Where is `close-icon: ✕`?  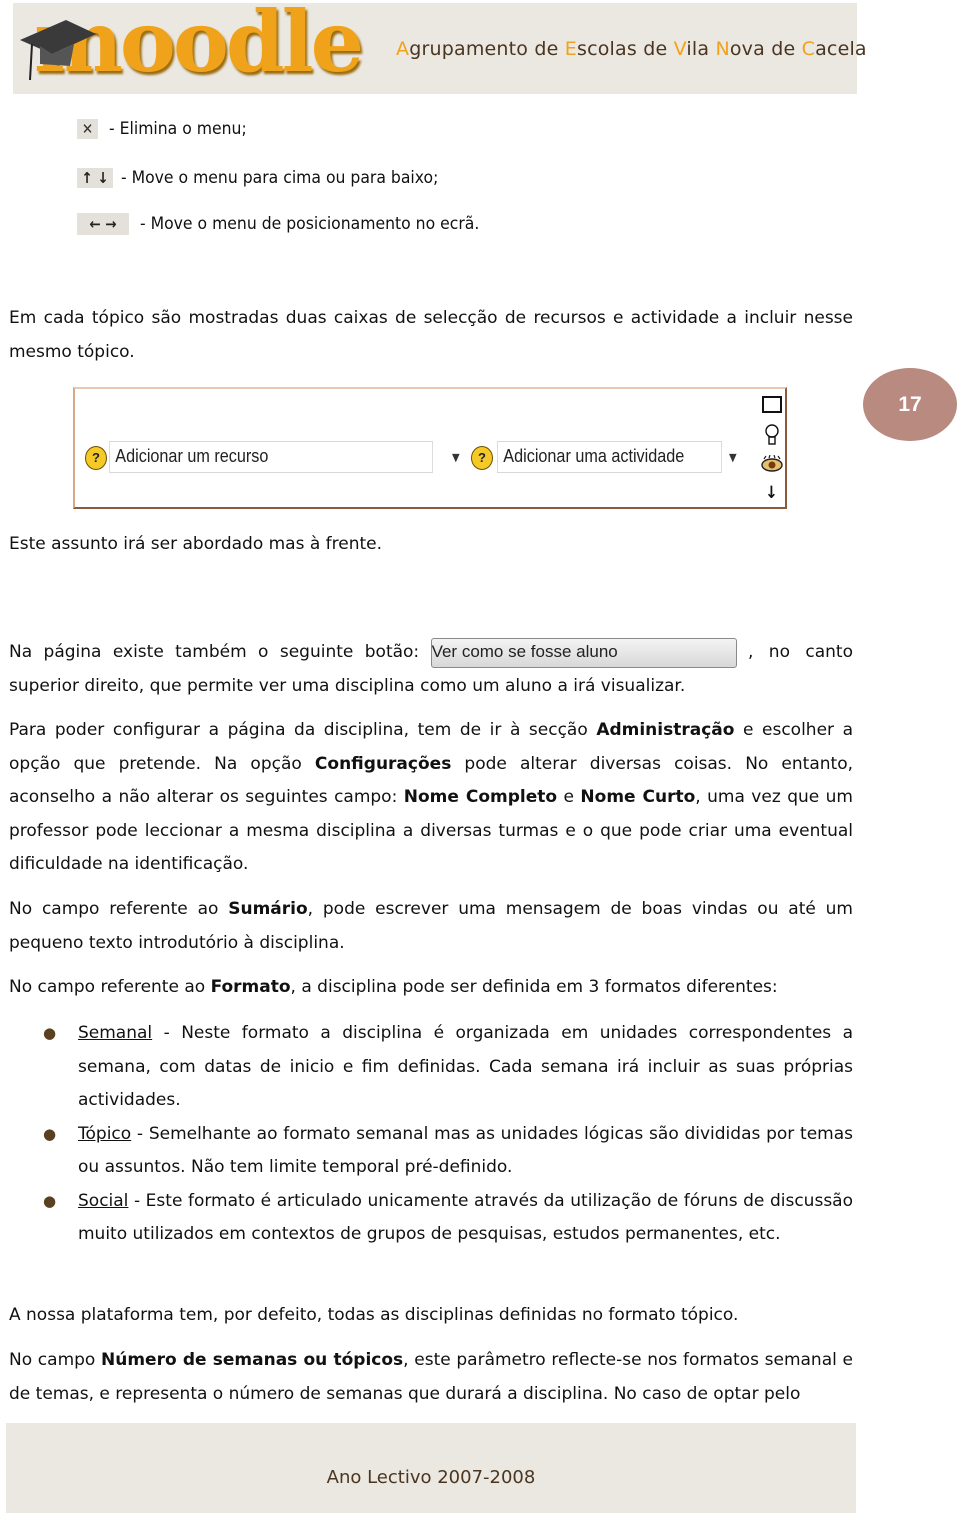
close-icon: ✕ is located at coordinates (87, 128).